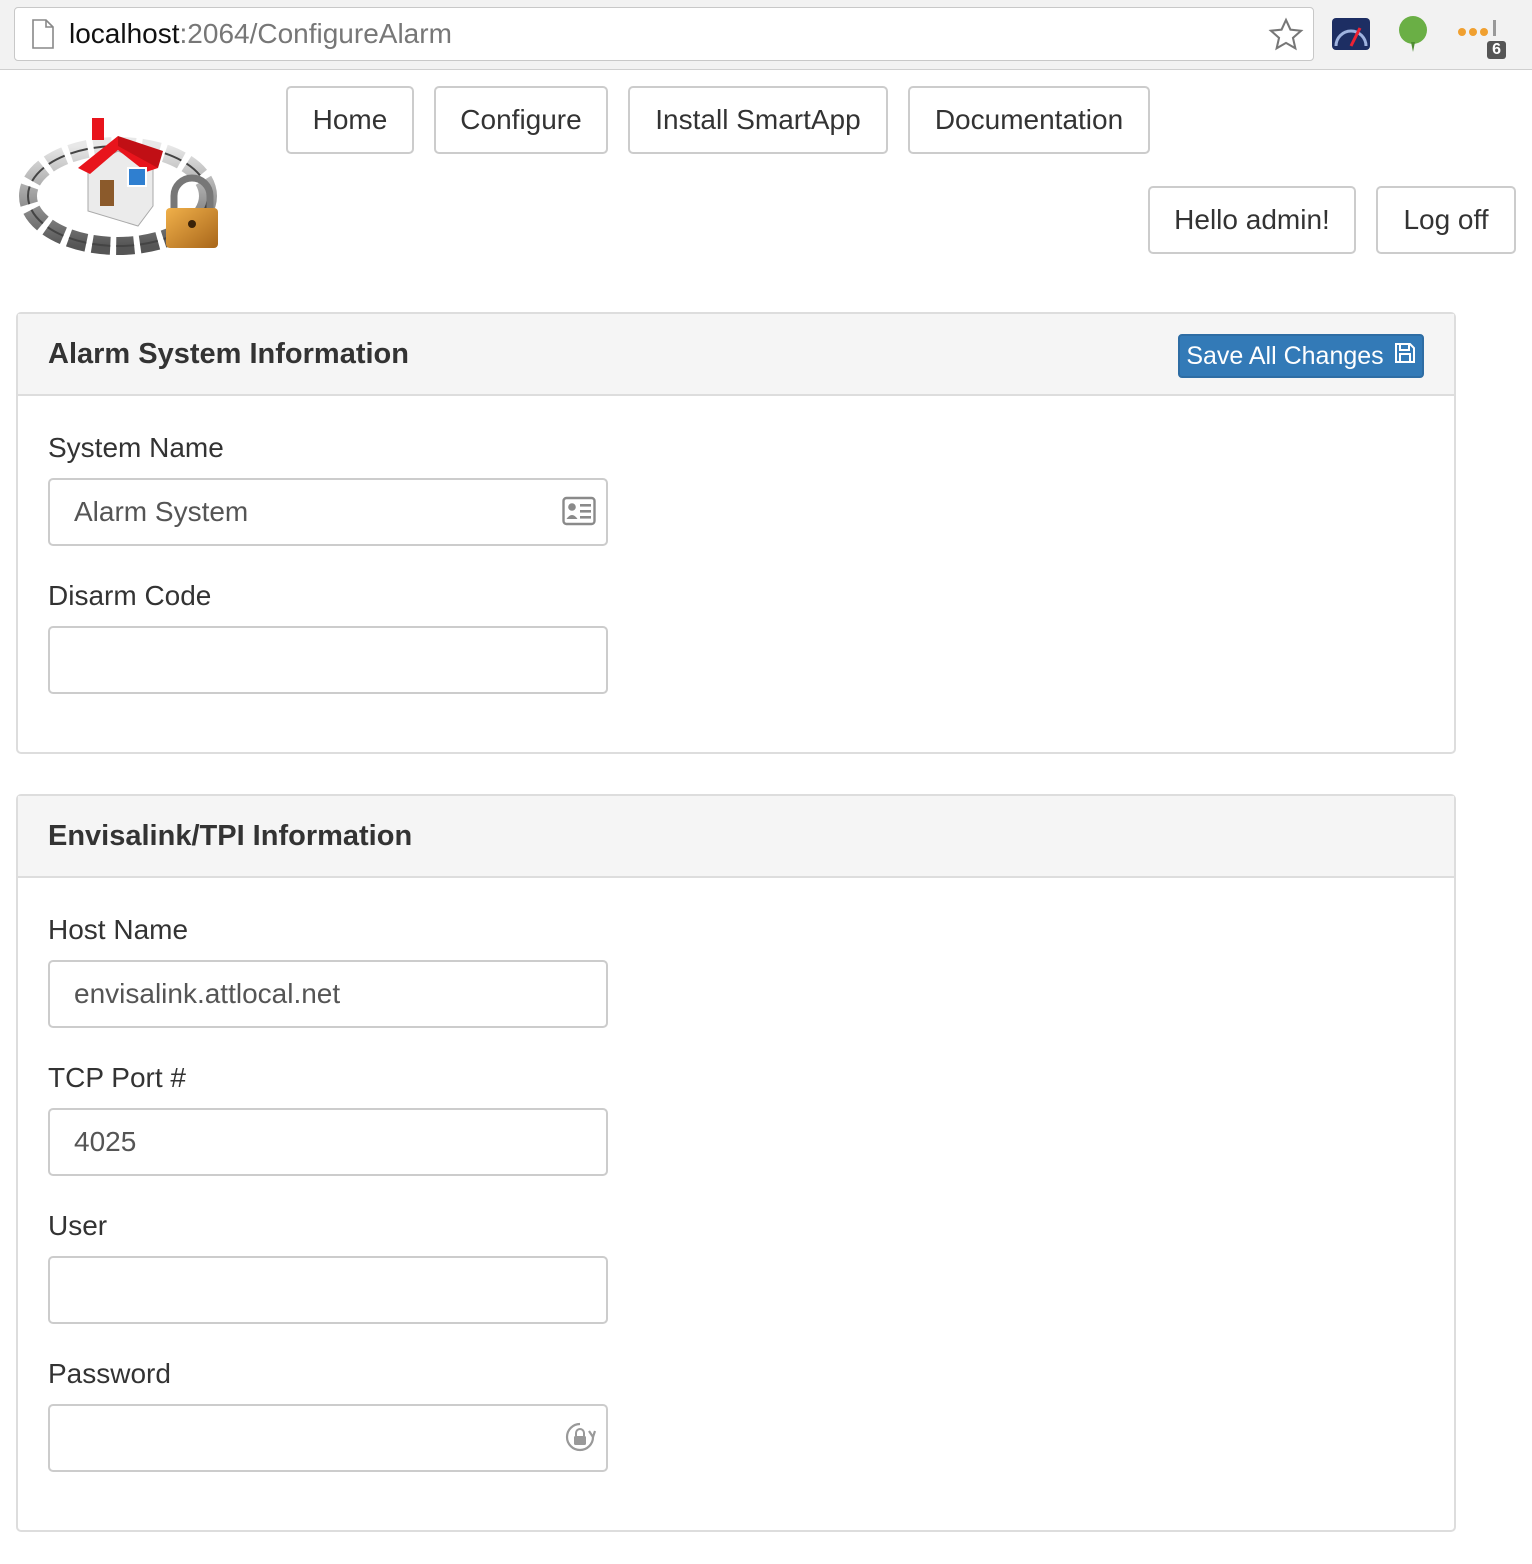 This screenshot has height=1564, width=1532. I want to click on log-off-button: Log off, so click(1446, 220).